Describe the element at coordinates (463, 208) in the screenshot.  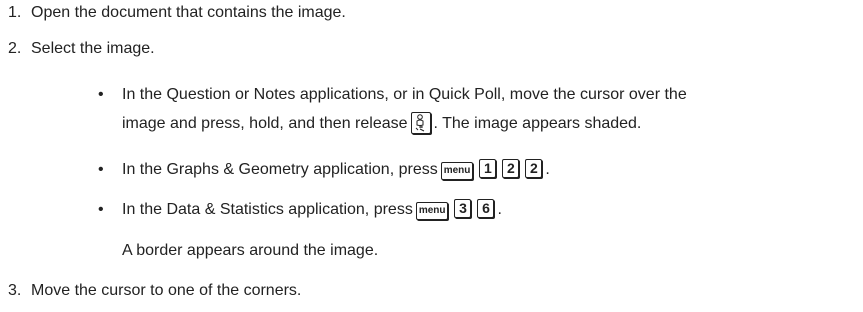
I see `key-3: 3` at that location.